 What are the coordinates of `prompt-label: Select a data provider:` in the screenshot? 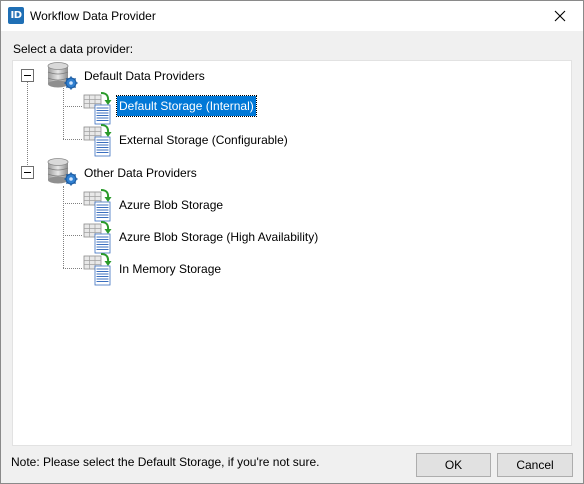 It's located at (73, 49).